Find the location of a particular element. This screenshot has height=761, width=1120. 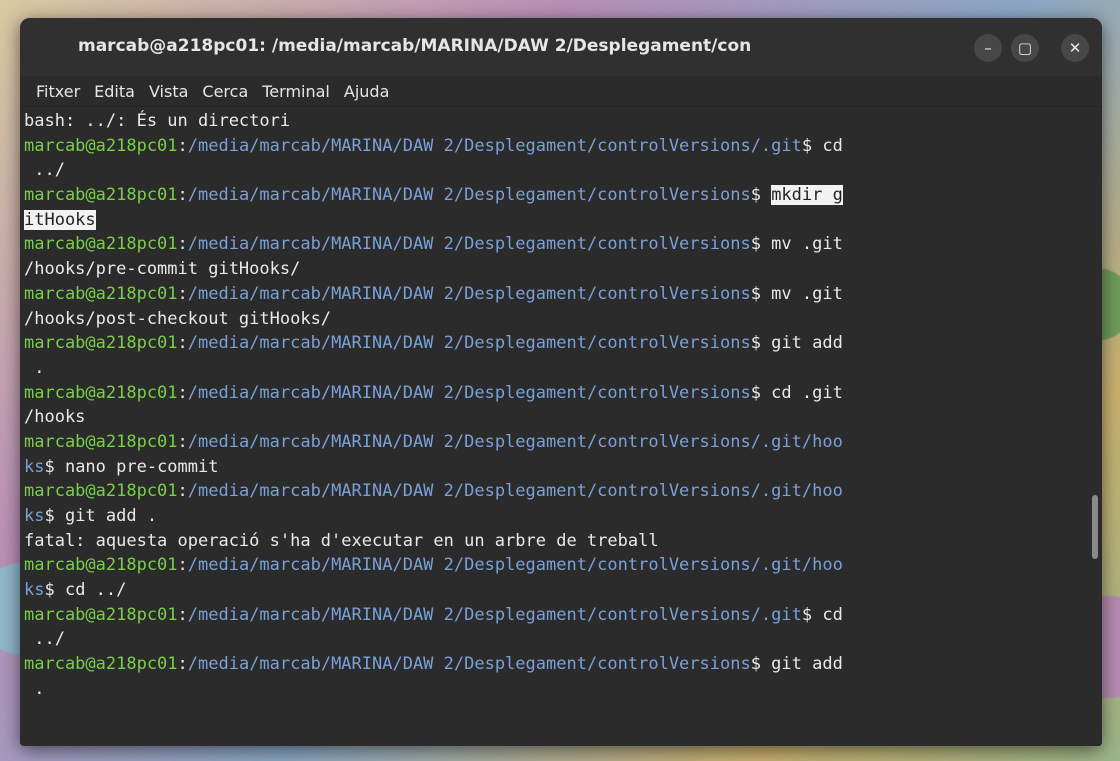

line-text: $ cd ../ is located at coordinates (85, 590).